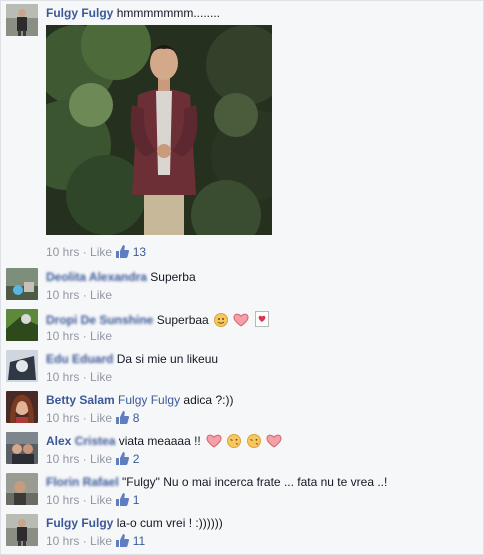 The height and width of the screenshot is (555, 484). Describe the element at coordinates (22, 20) in the screenshot. I see `post-author-avatar` at that location.